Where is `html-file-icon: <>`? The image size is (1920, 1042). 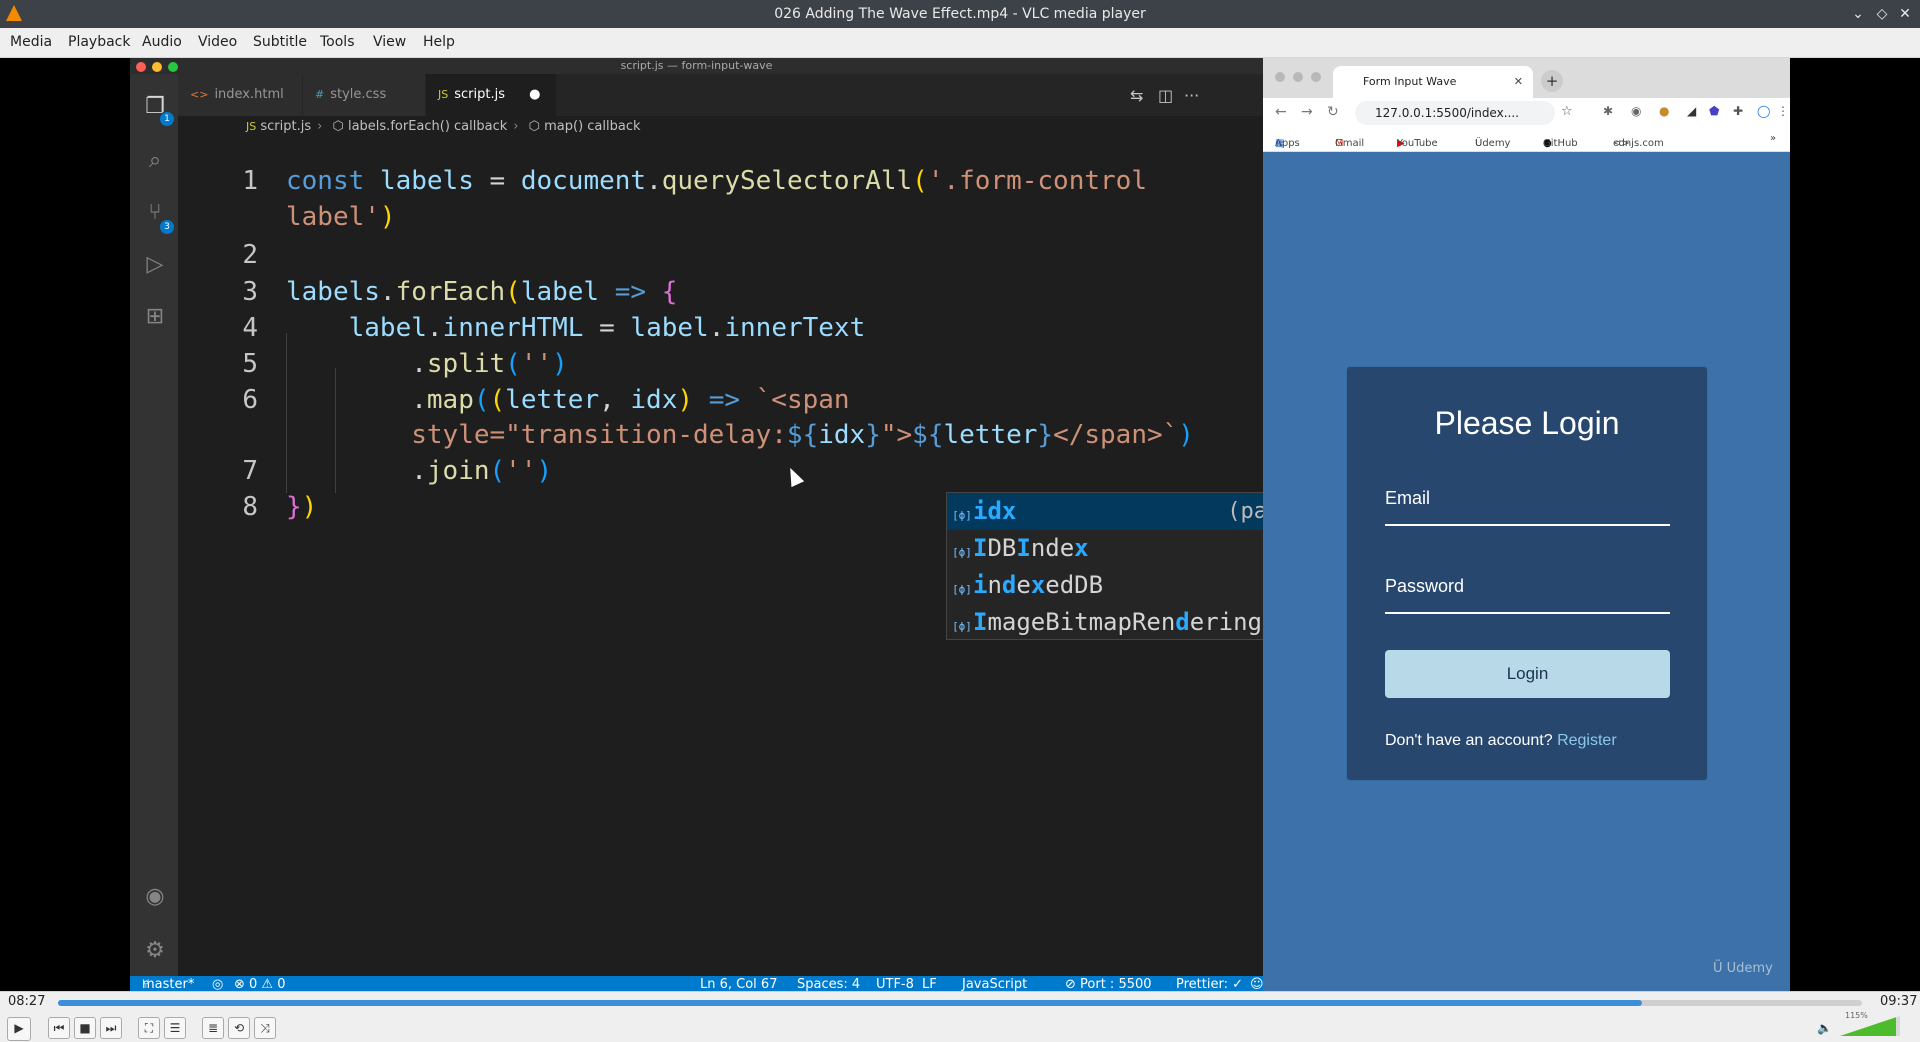
html-file-icon: <> is located at coordinates (199, 94).